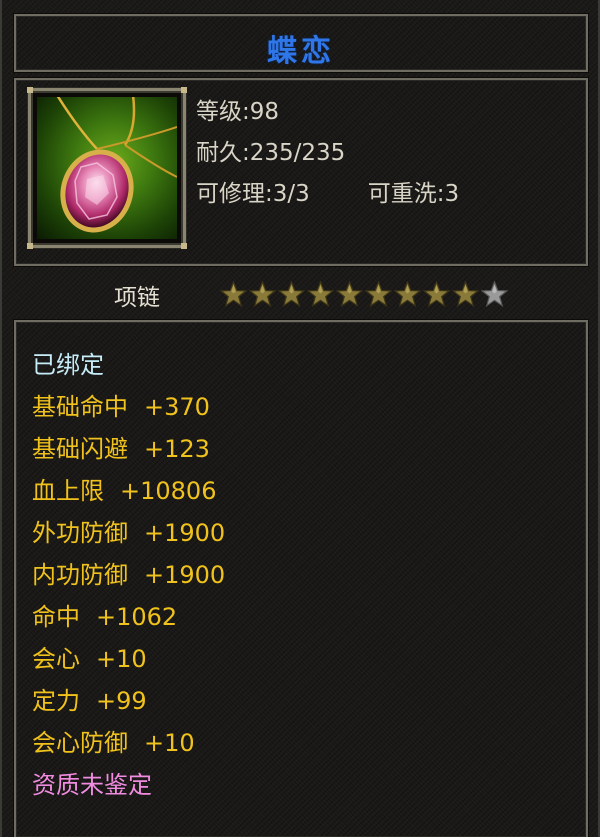 The height and width of the screenshot is (837, 600). I want to click on attribute-label: 命中, so click(56, 617).